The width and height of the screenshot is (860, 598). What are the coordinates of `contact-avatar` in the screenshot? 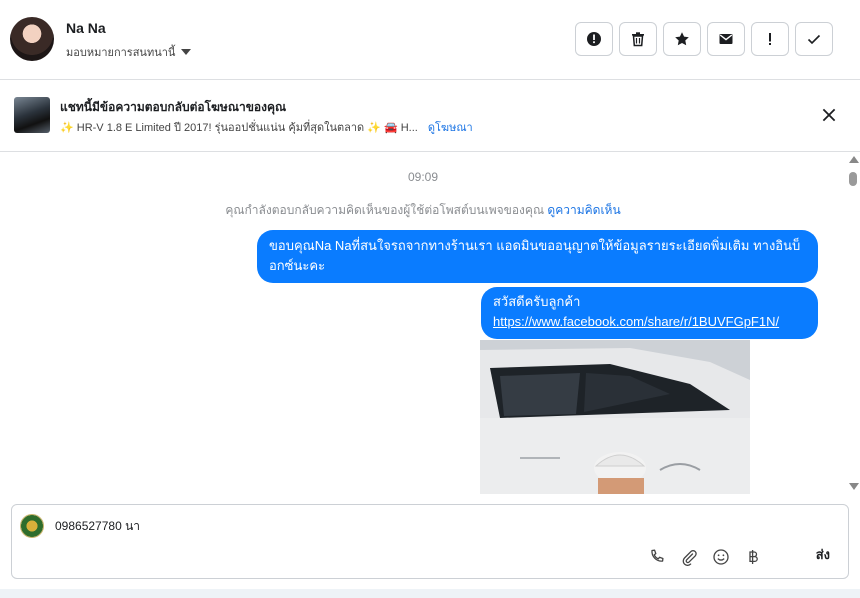 It's located at (32, 39).